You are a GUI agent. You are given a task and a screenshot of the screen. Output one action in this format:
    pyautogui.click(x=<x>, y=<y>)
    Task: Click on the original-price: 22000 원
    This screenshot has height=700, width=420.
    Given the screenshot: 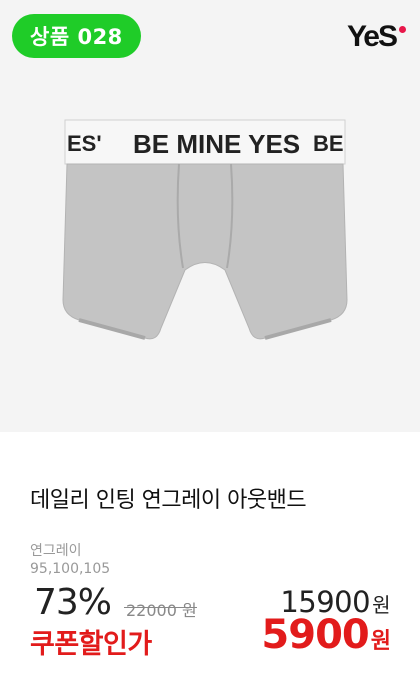 What is the action you would take?
    pyautogui.click(x=160, y=609)
    